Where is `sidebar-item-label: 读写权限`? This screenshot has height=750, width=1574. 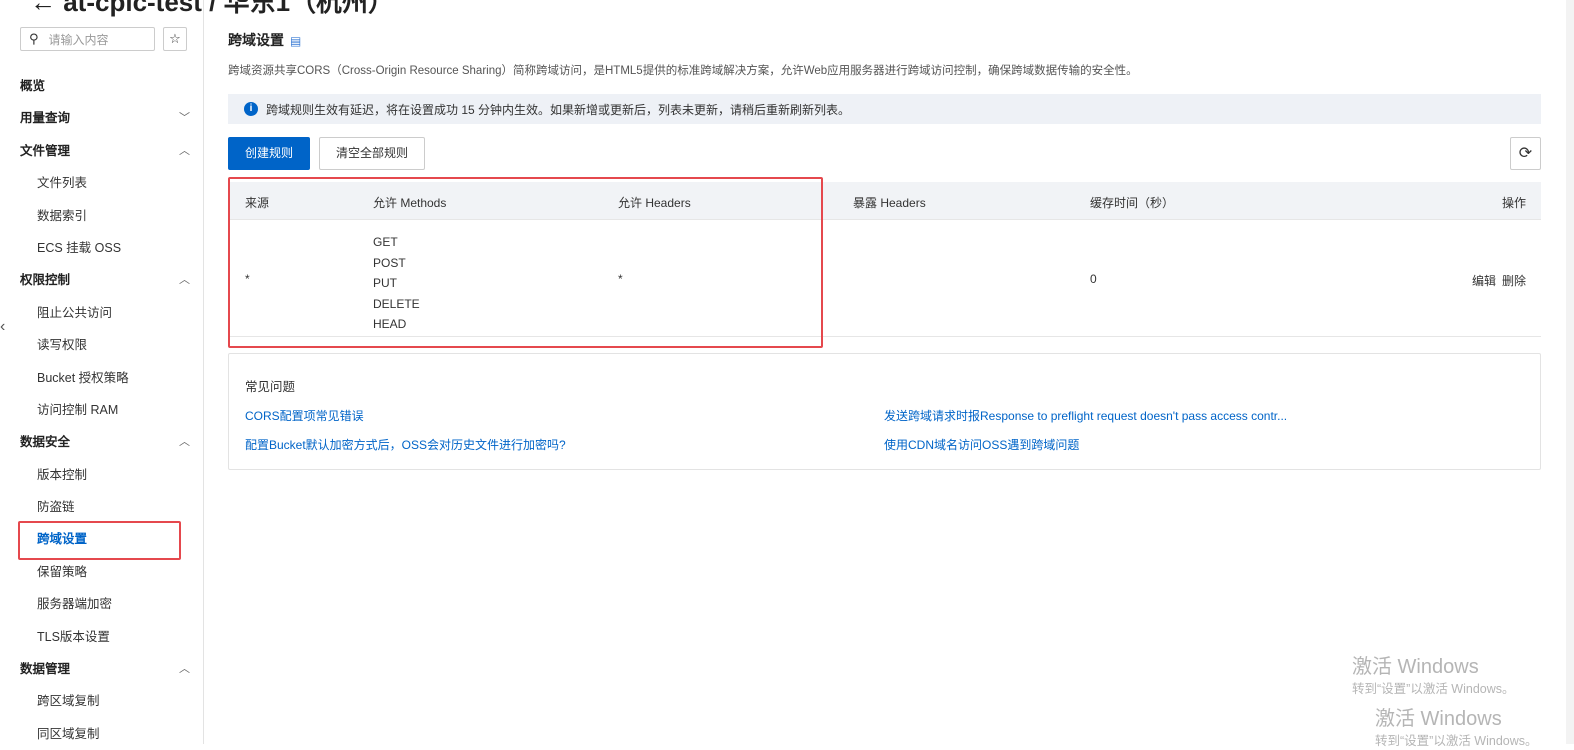 sidebar-item-label: 读写权限 is located at coordinates (62, 345).